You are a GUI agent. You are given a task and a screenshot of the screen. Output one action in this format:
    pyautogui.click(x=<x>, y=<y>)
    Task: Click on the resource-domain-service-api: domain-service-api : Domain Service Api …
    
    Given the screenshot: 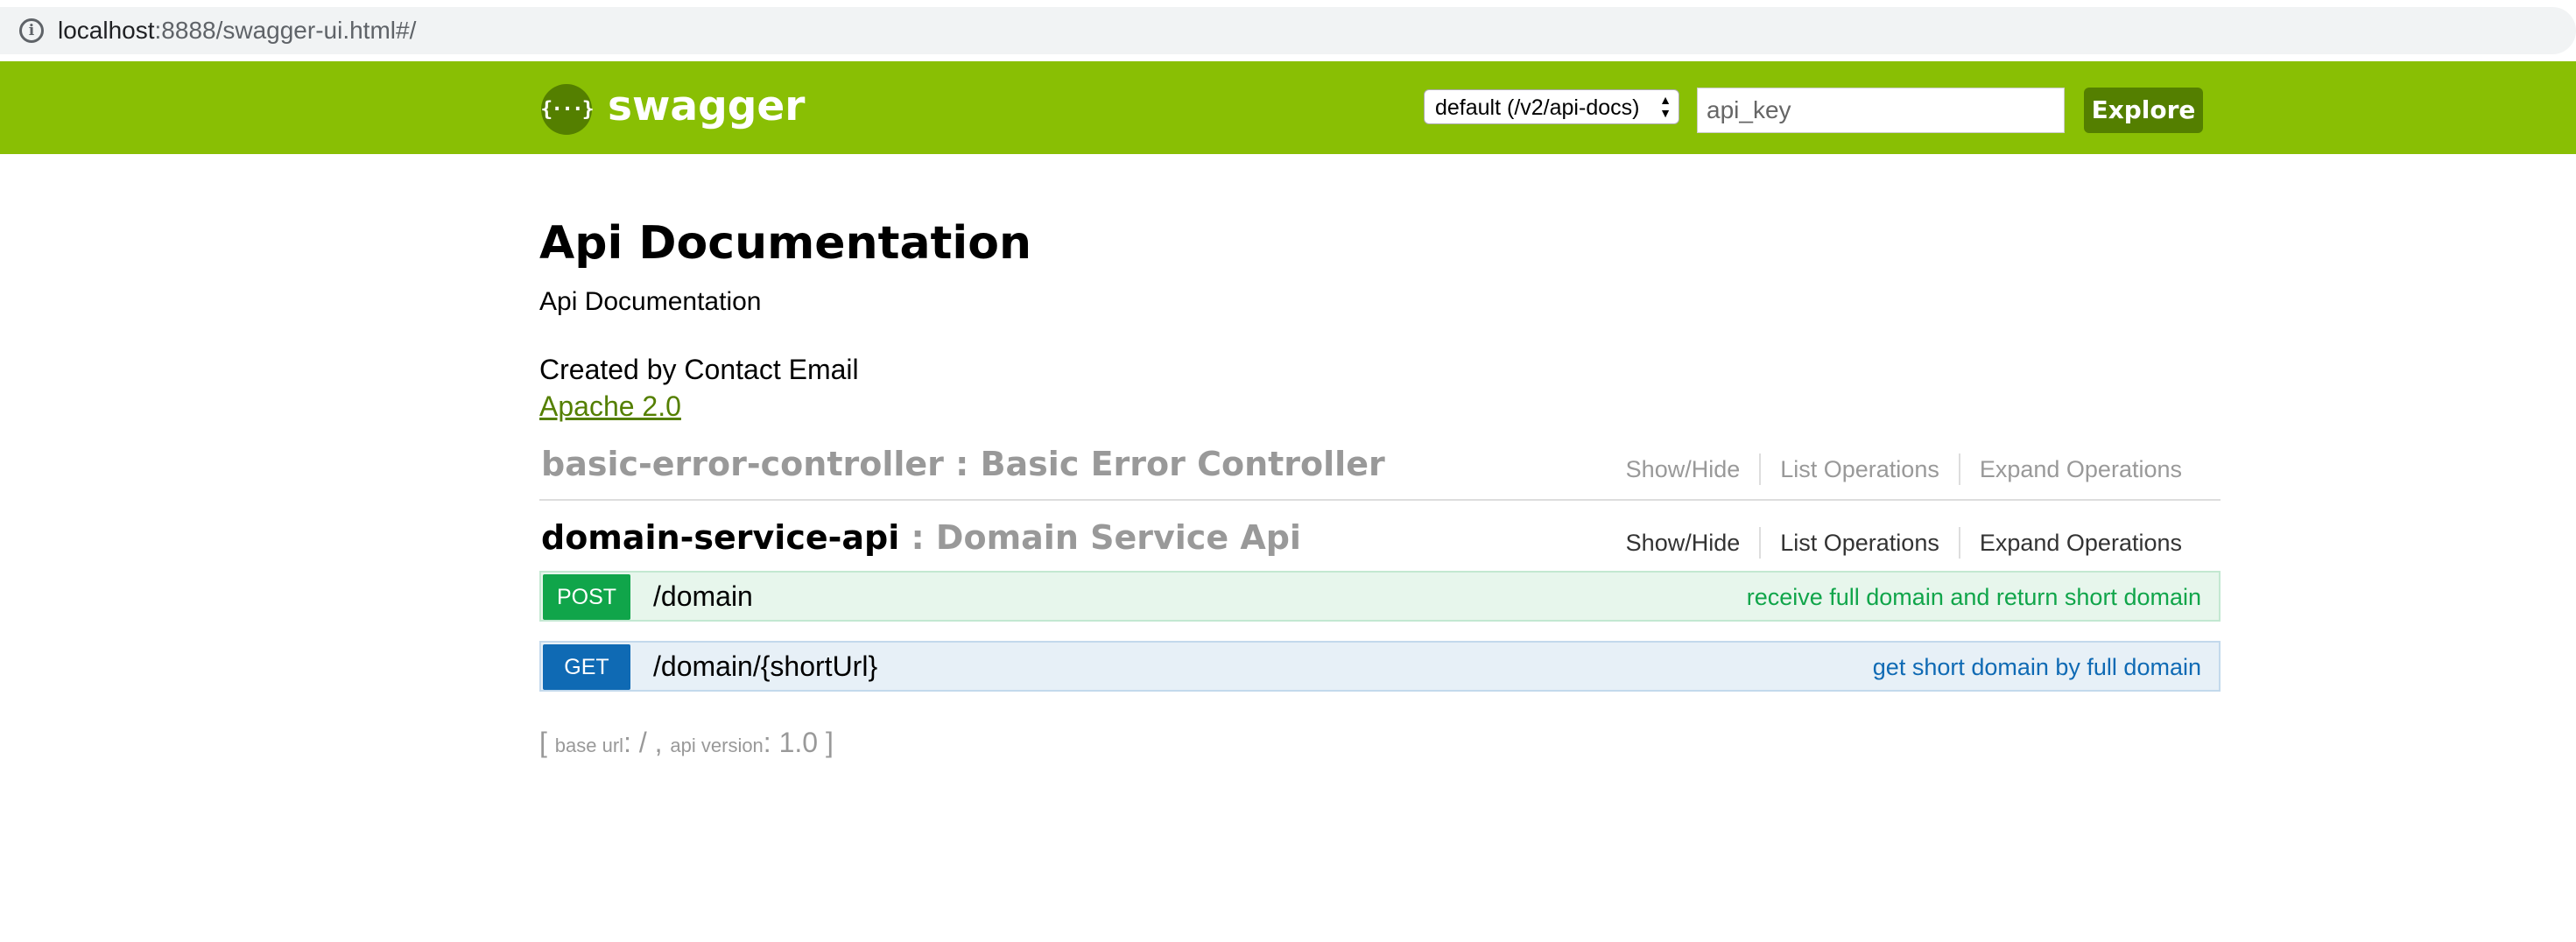 What is the action you would take?
    pyautogui.click(x=1380, y=539)
    